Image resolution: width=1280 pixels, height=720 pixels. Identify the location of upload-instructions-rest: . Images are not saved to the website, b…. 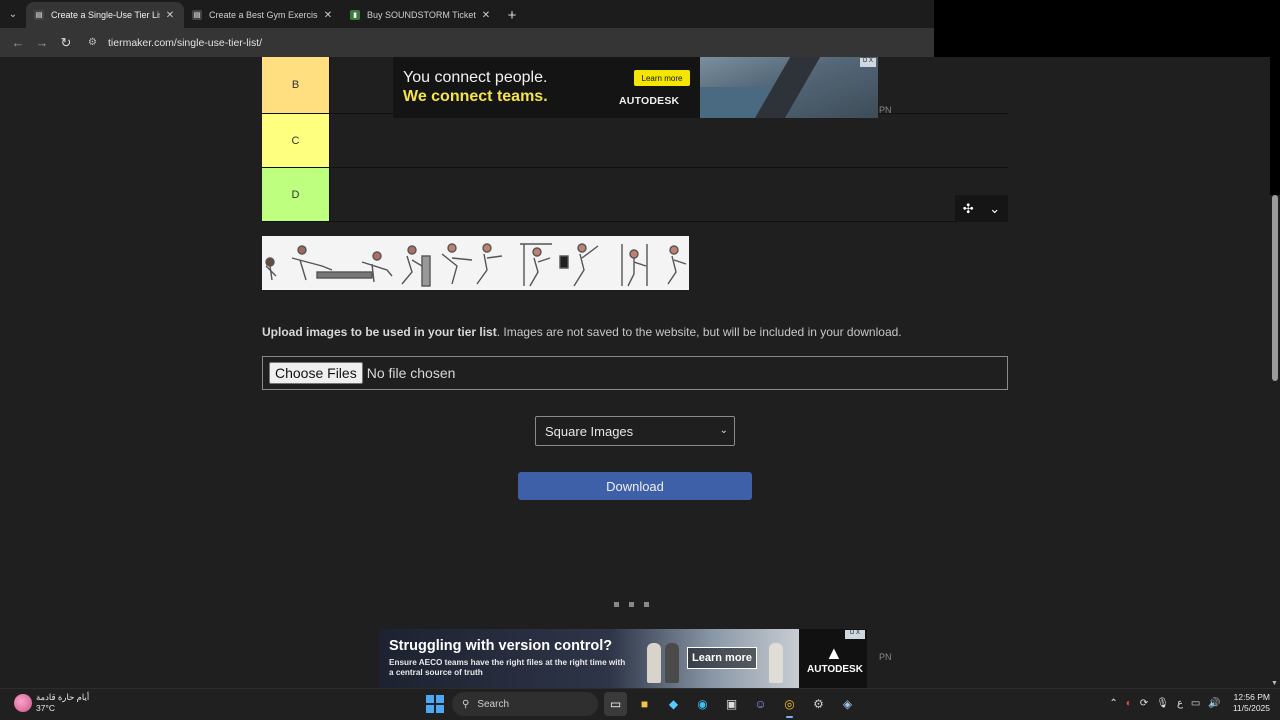
(699, 332).